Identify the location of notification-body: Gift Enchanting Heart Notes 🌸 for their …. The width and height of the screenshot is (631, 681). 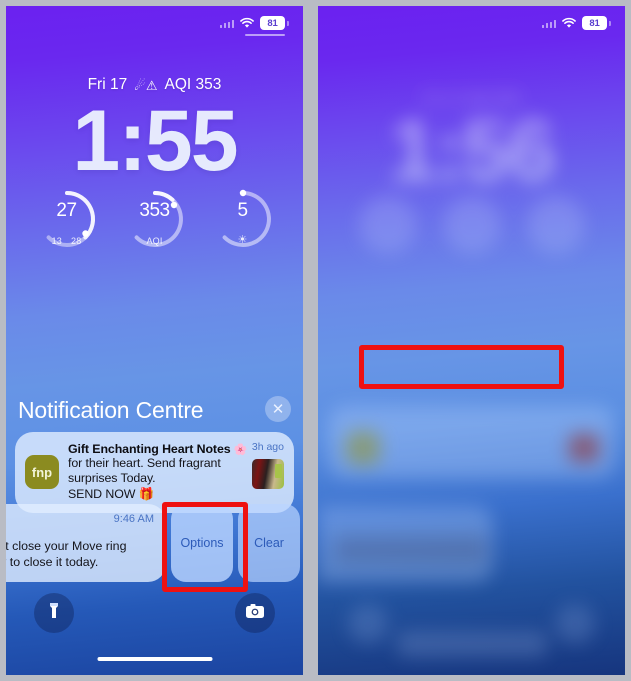
(158, 471).